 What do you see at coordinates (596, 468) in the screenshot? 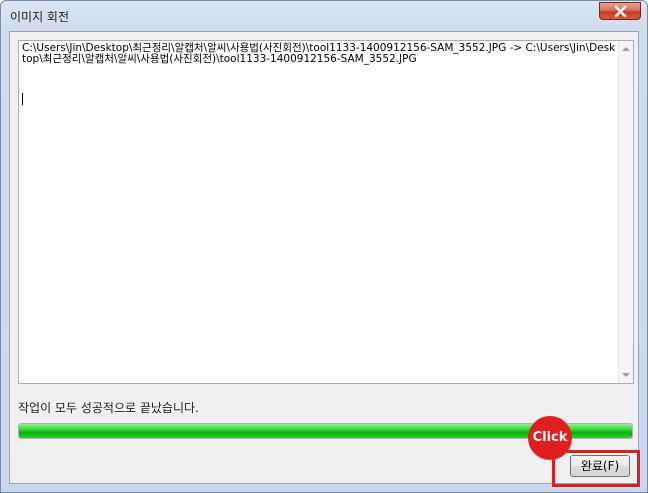
I see `click-highlight-box` at bounding box center [596, 468].